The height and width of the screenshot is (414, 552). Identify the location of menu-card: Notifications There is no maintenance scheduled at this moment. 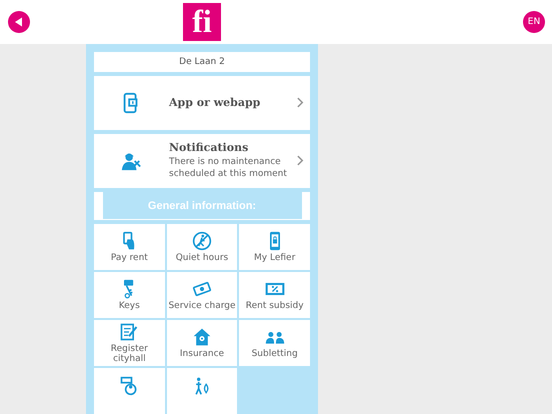
(202, 161).